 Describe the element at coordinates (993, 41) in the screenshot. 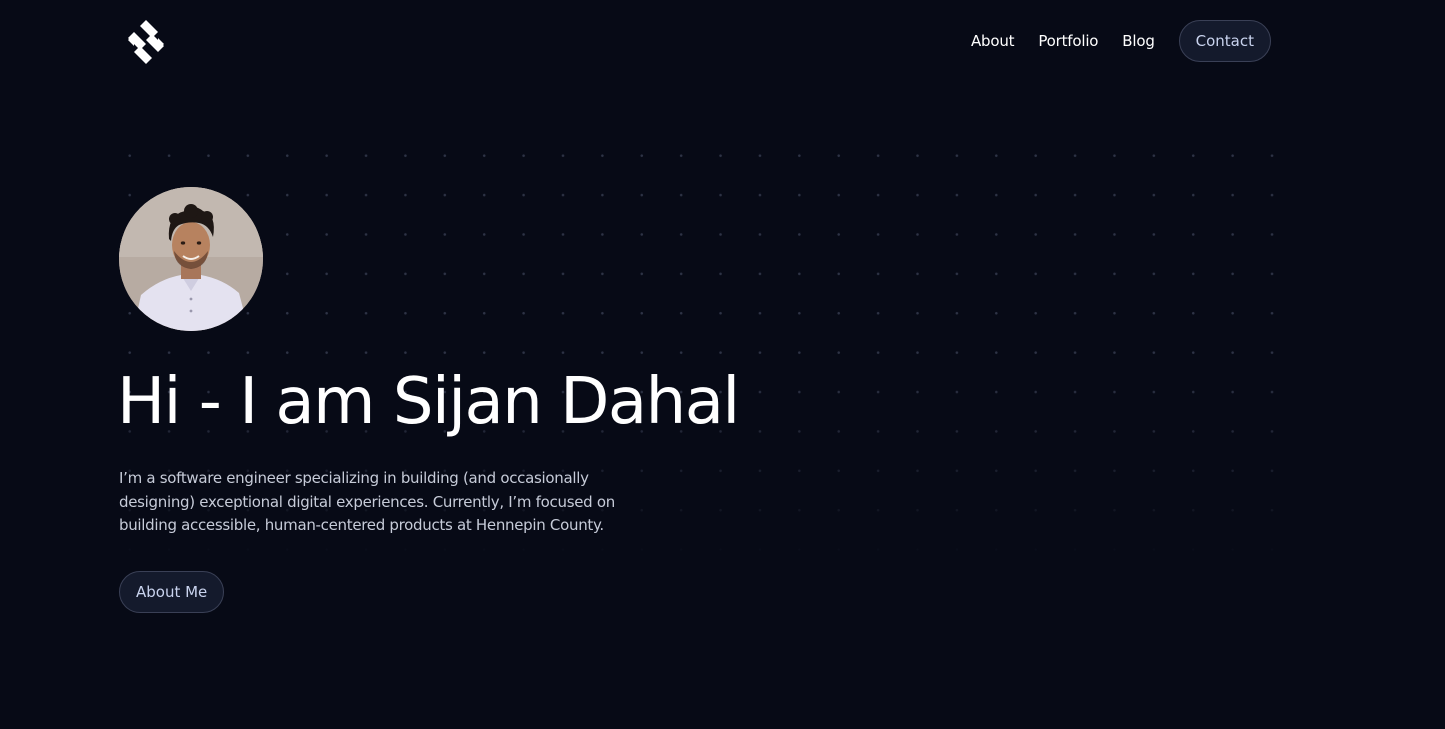

I see `nav-link-about: About` at that location.